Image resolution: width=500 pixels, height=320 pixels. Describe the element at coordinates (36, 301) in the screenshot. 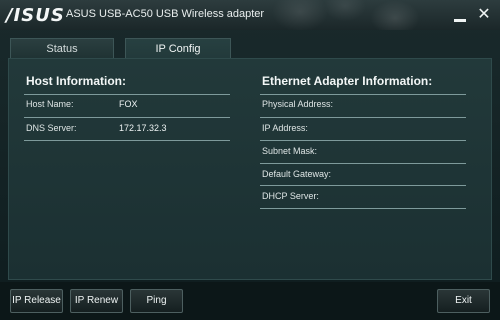

I see `ip-release-button: IP Release` at that location.